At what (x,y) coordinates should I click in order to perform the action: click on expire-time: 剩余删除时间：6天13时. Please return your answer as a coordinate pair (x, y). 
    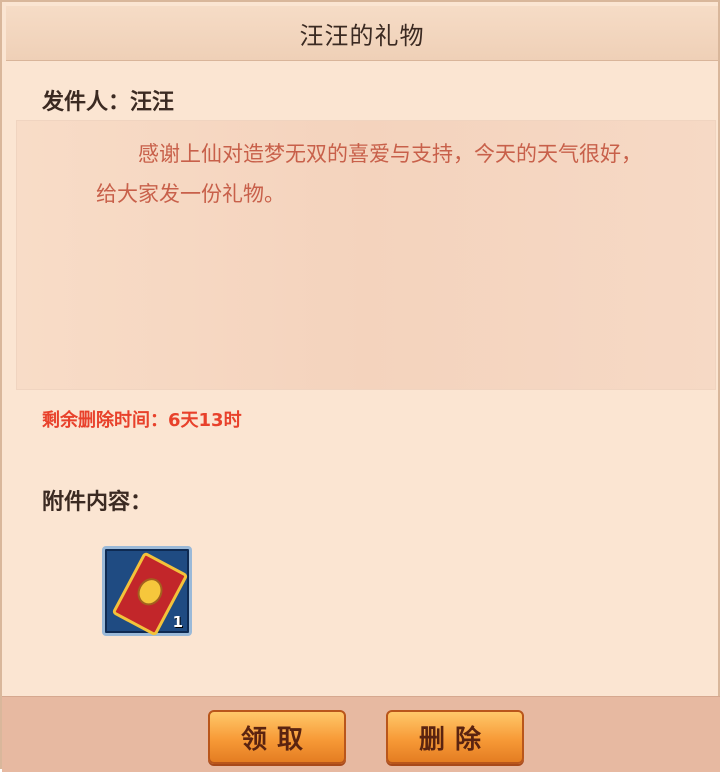
    Looking at the image, I should click on (142, 420).